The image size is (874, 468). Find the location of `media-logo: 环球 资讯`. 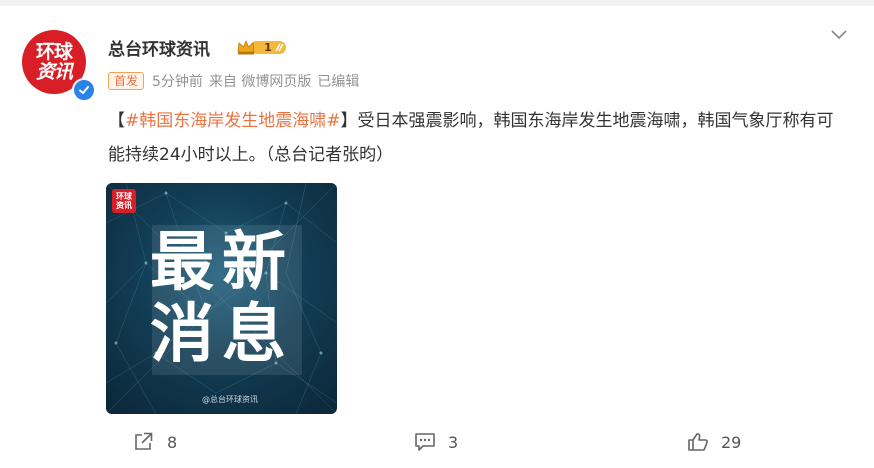

media-logo: 环球 资讯 is located at coordinates (124, 201).